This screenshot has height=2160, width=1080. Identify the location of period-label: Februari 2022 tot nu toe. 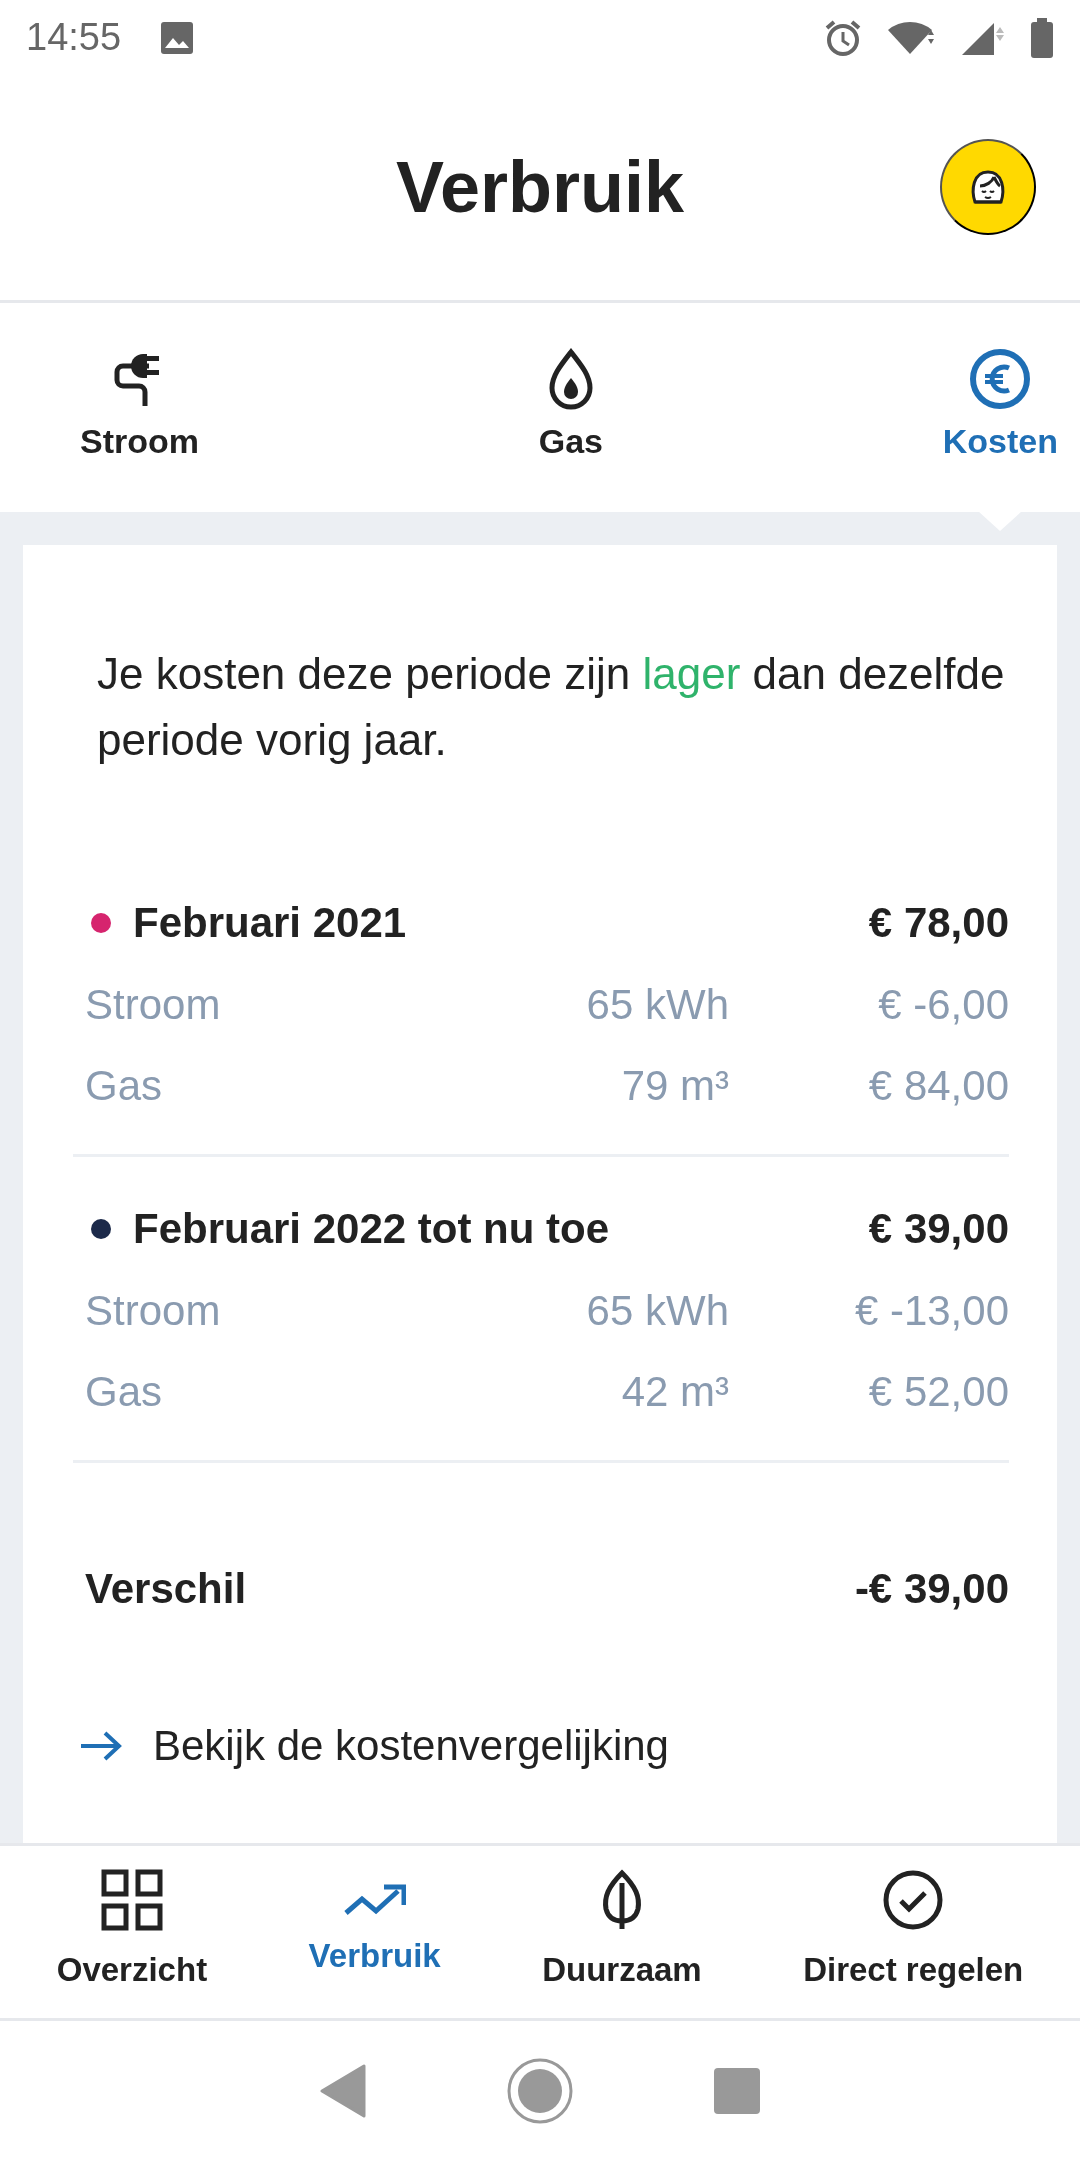
(372, 1229).